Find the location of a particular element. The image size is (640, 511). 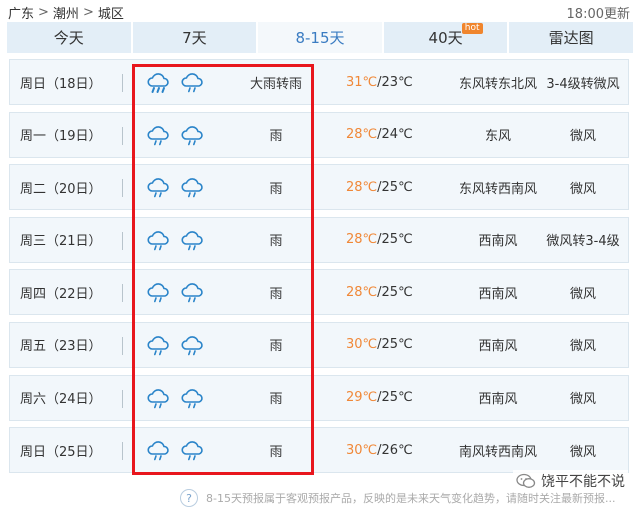

temperature: 30℃/26℃ is located at coordinates (379, 450).